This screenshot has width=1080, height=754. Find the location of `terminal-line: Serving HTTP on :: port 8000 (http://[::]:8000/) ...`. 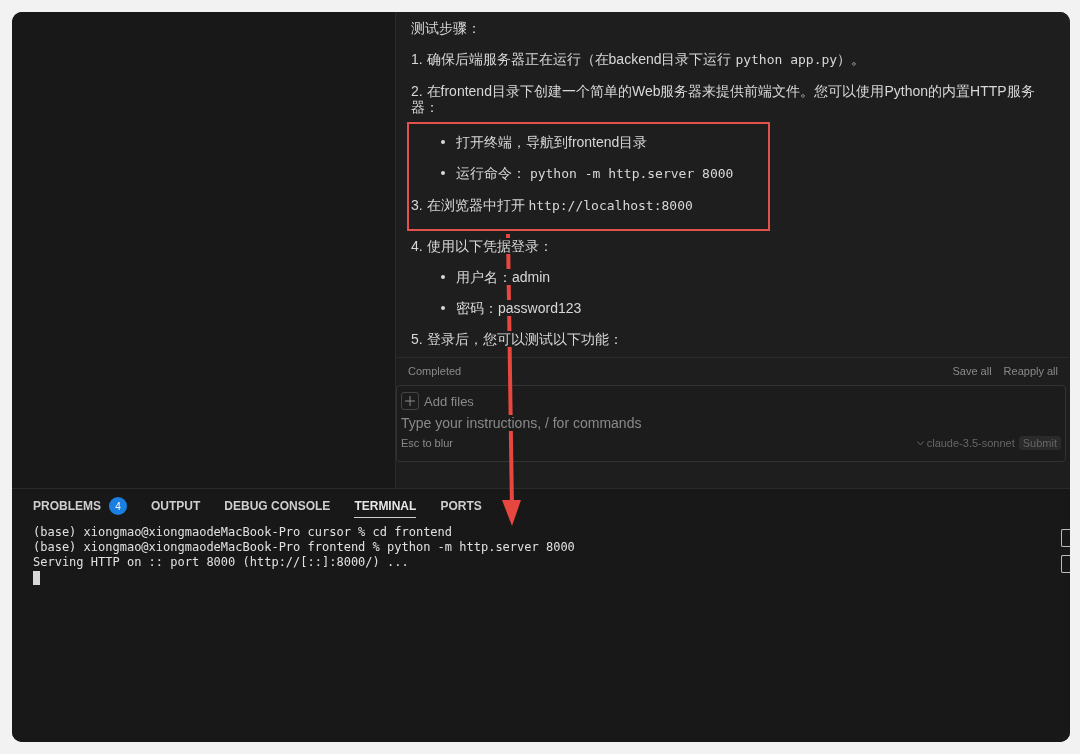

terminal-line: Serving HTTP on :: port 8000 (http://[::]:8000/) ... is located at coordinates (221, 562).